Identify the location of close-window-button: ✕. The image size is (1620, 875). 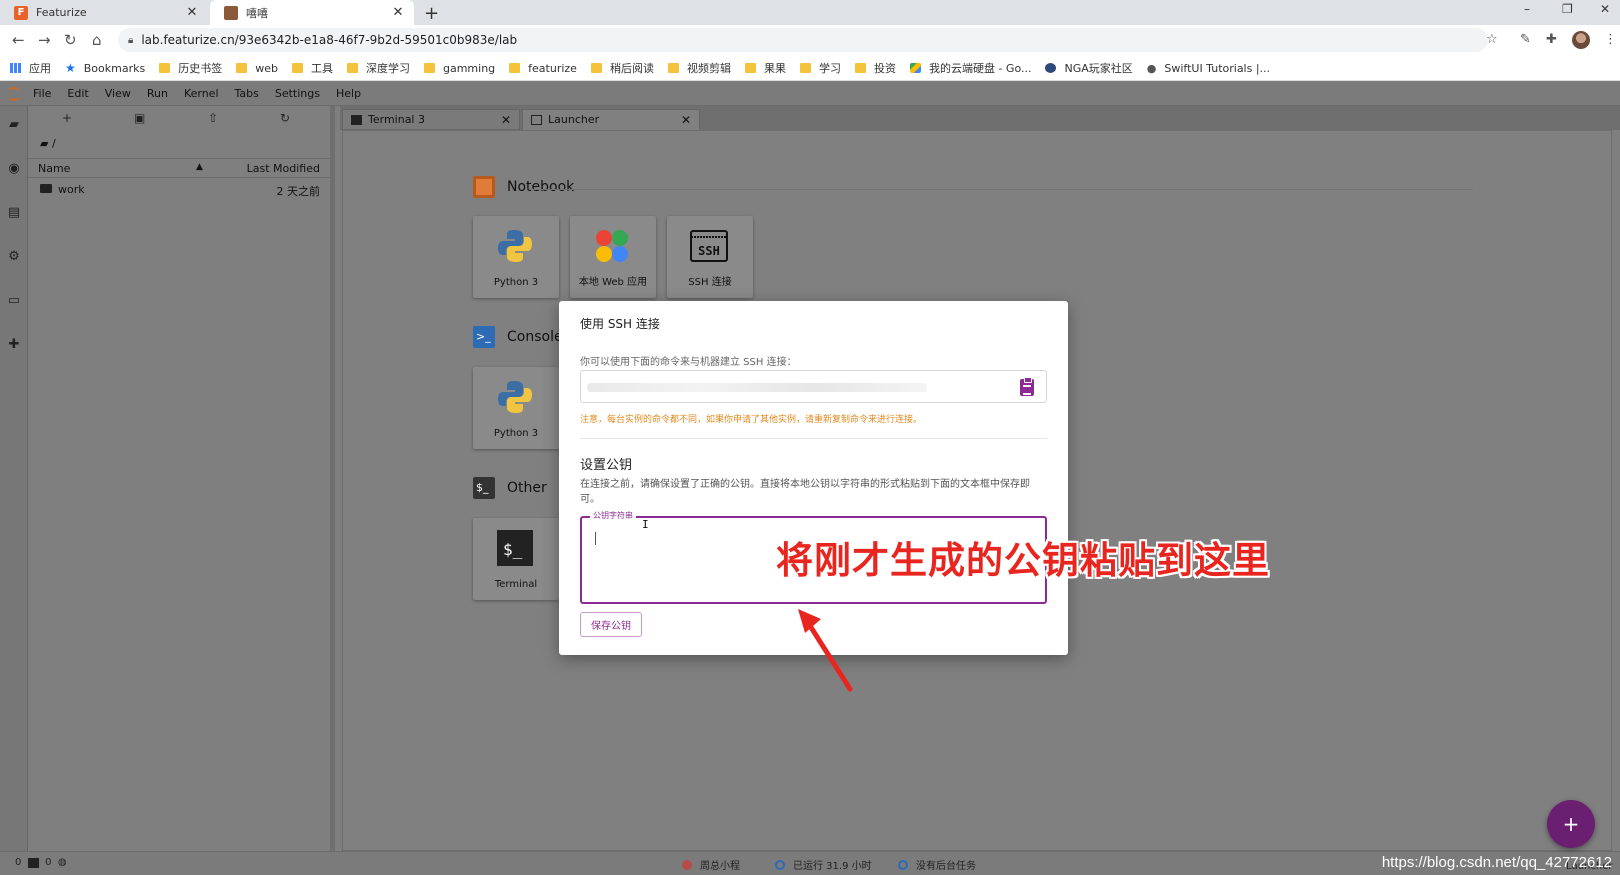
(1605, 9).